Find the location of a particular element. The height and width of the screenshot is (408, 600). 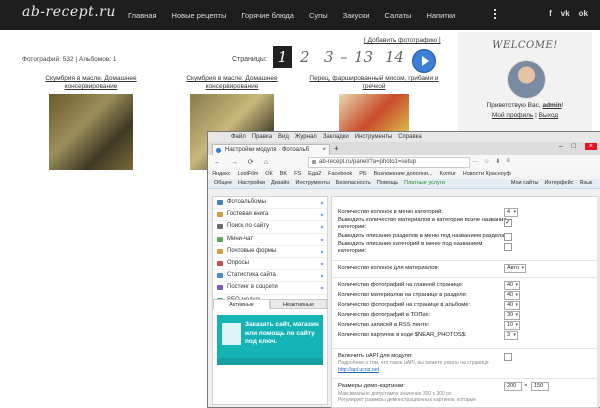

bookmark-item: Новости Красноуф is located at coordinates (487, 174).